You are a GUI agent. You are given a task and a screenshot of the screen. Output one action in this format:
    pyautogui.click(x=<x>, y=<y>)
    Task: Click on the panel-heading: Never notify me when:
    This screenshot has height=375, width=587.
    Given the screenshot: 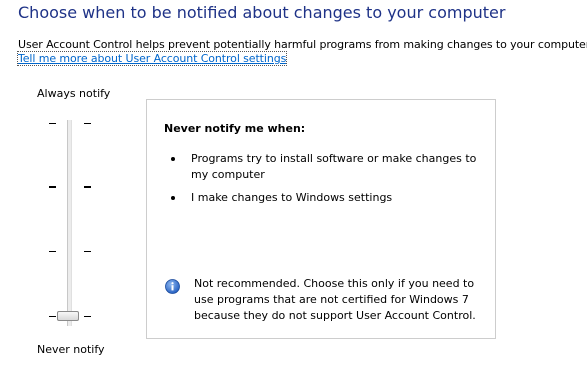 What is the action you would take?
    pyautogui.click(x=235, y=128)
    